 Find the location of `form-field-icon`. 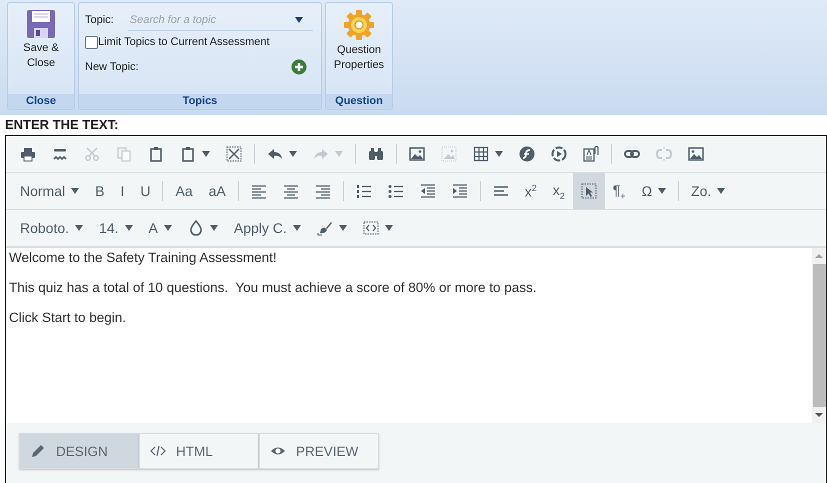

form-field-icon is located at coordinates (588, 191).